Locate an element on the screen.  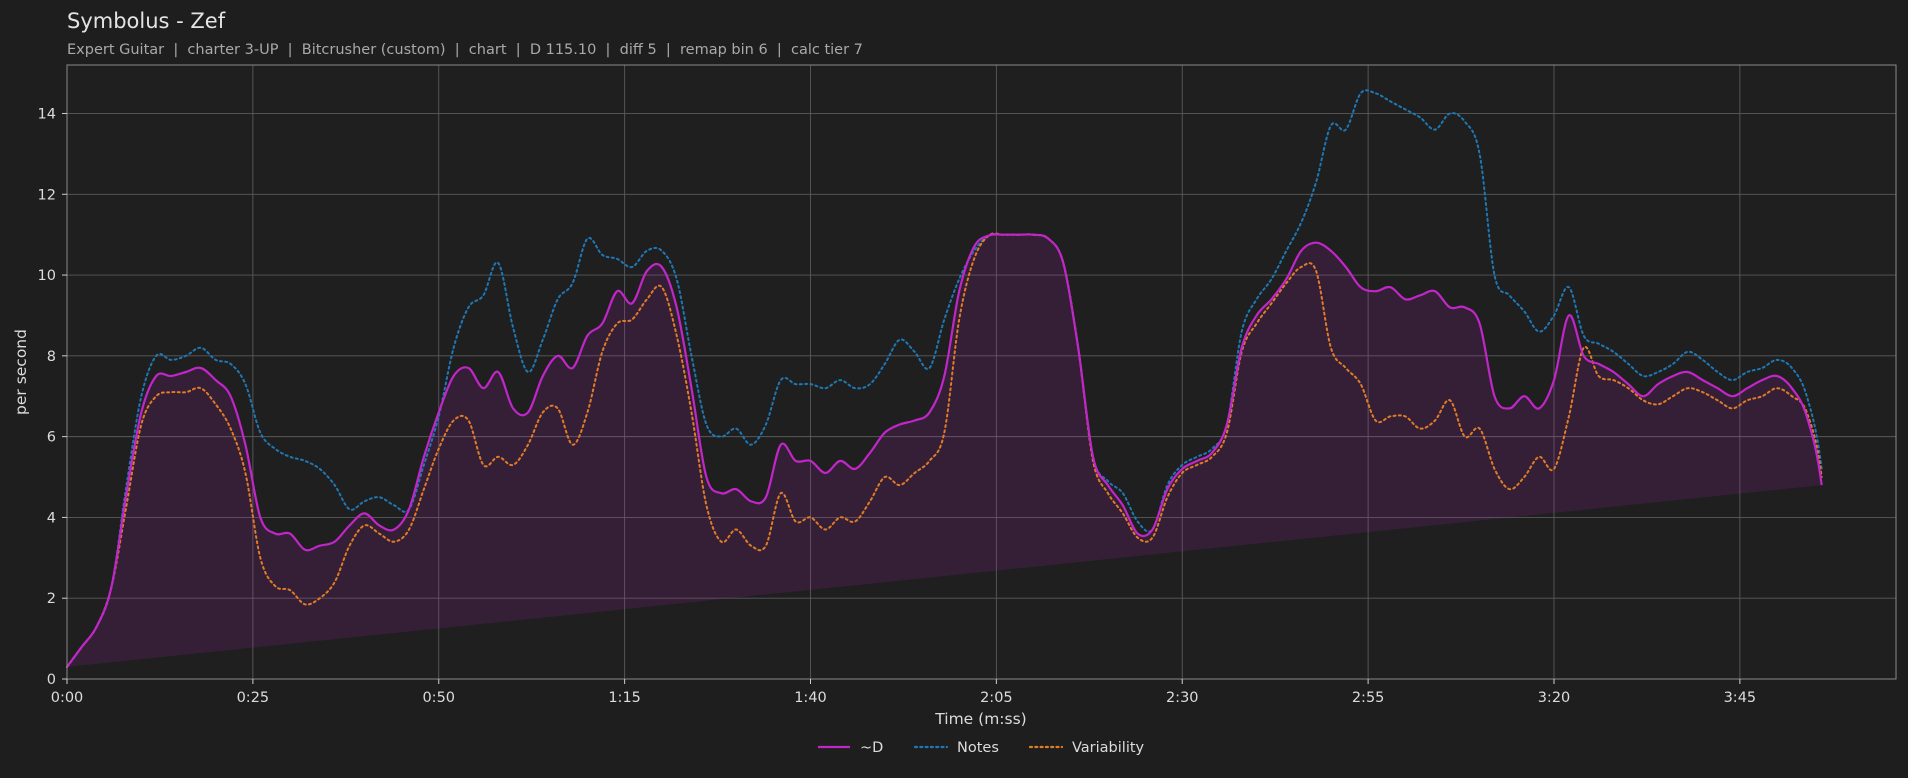
y-tick-label: 4 is located at coordinates (51, 518).